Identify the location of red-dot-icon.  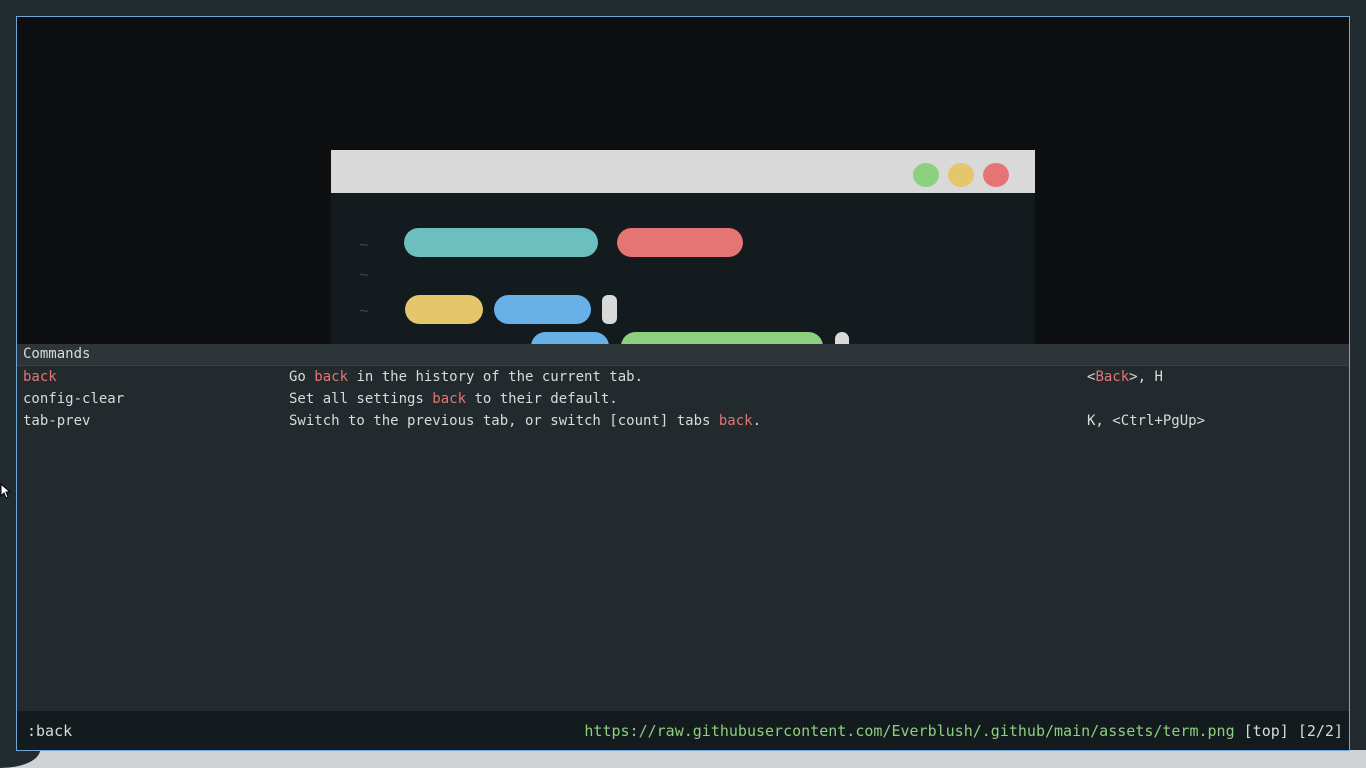
(996, 175).